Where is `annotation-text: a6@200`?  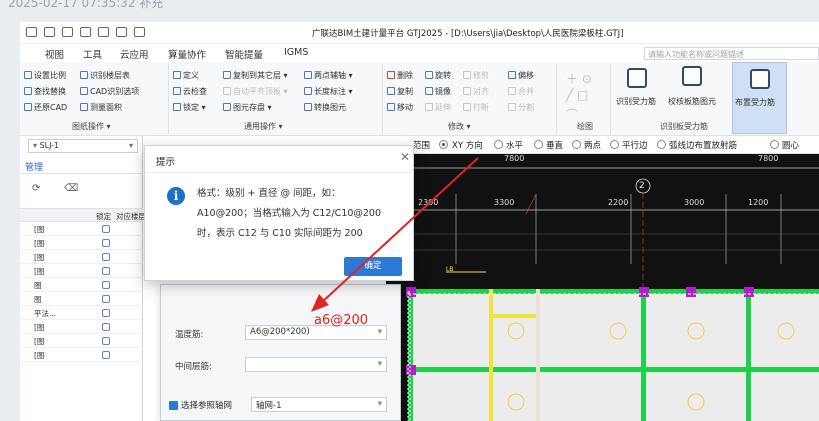
annotation-text: a6@200 is located at coordinates (341, 320).